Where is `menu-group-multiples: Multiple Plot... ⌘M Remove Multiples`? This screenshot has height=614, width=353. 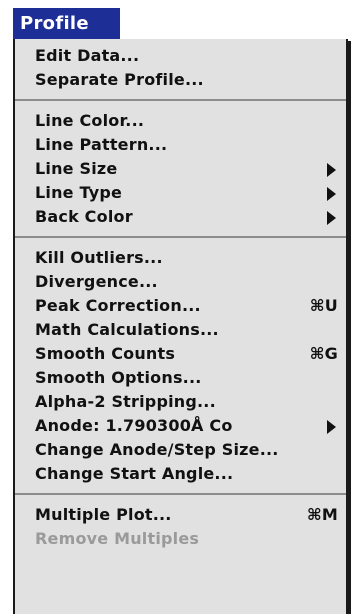 menu-group-multiples: Multiple Plot... ⌘M Remove Multiples is located at coordinates (180, 527).